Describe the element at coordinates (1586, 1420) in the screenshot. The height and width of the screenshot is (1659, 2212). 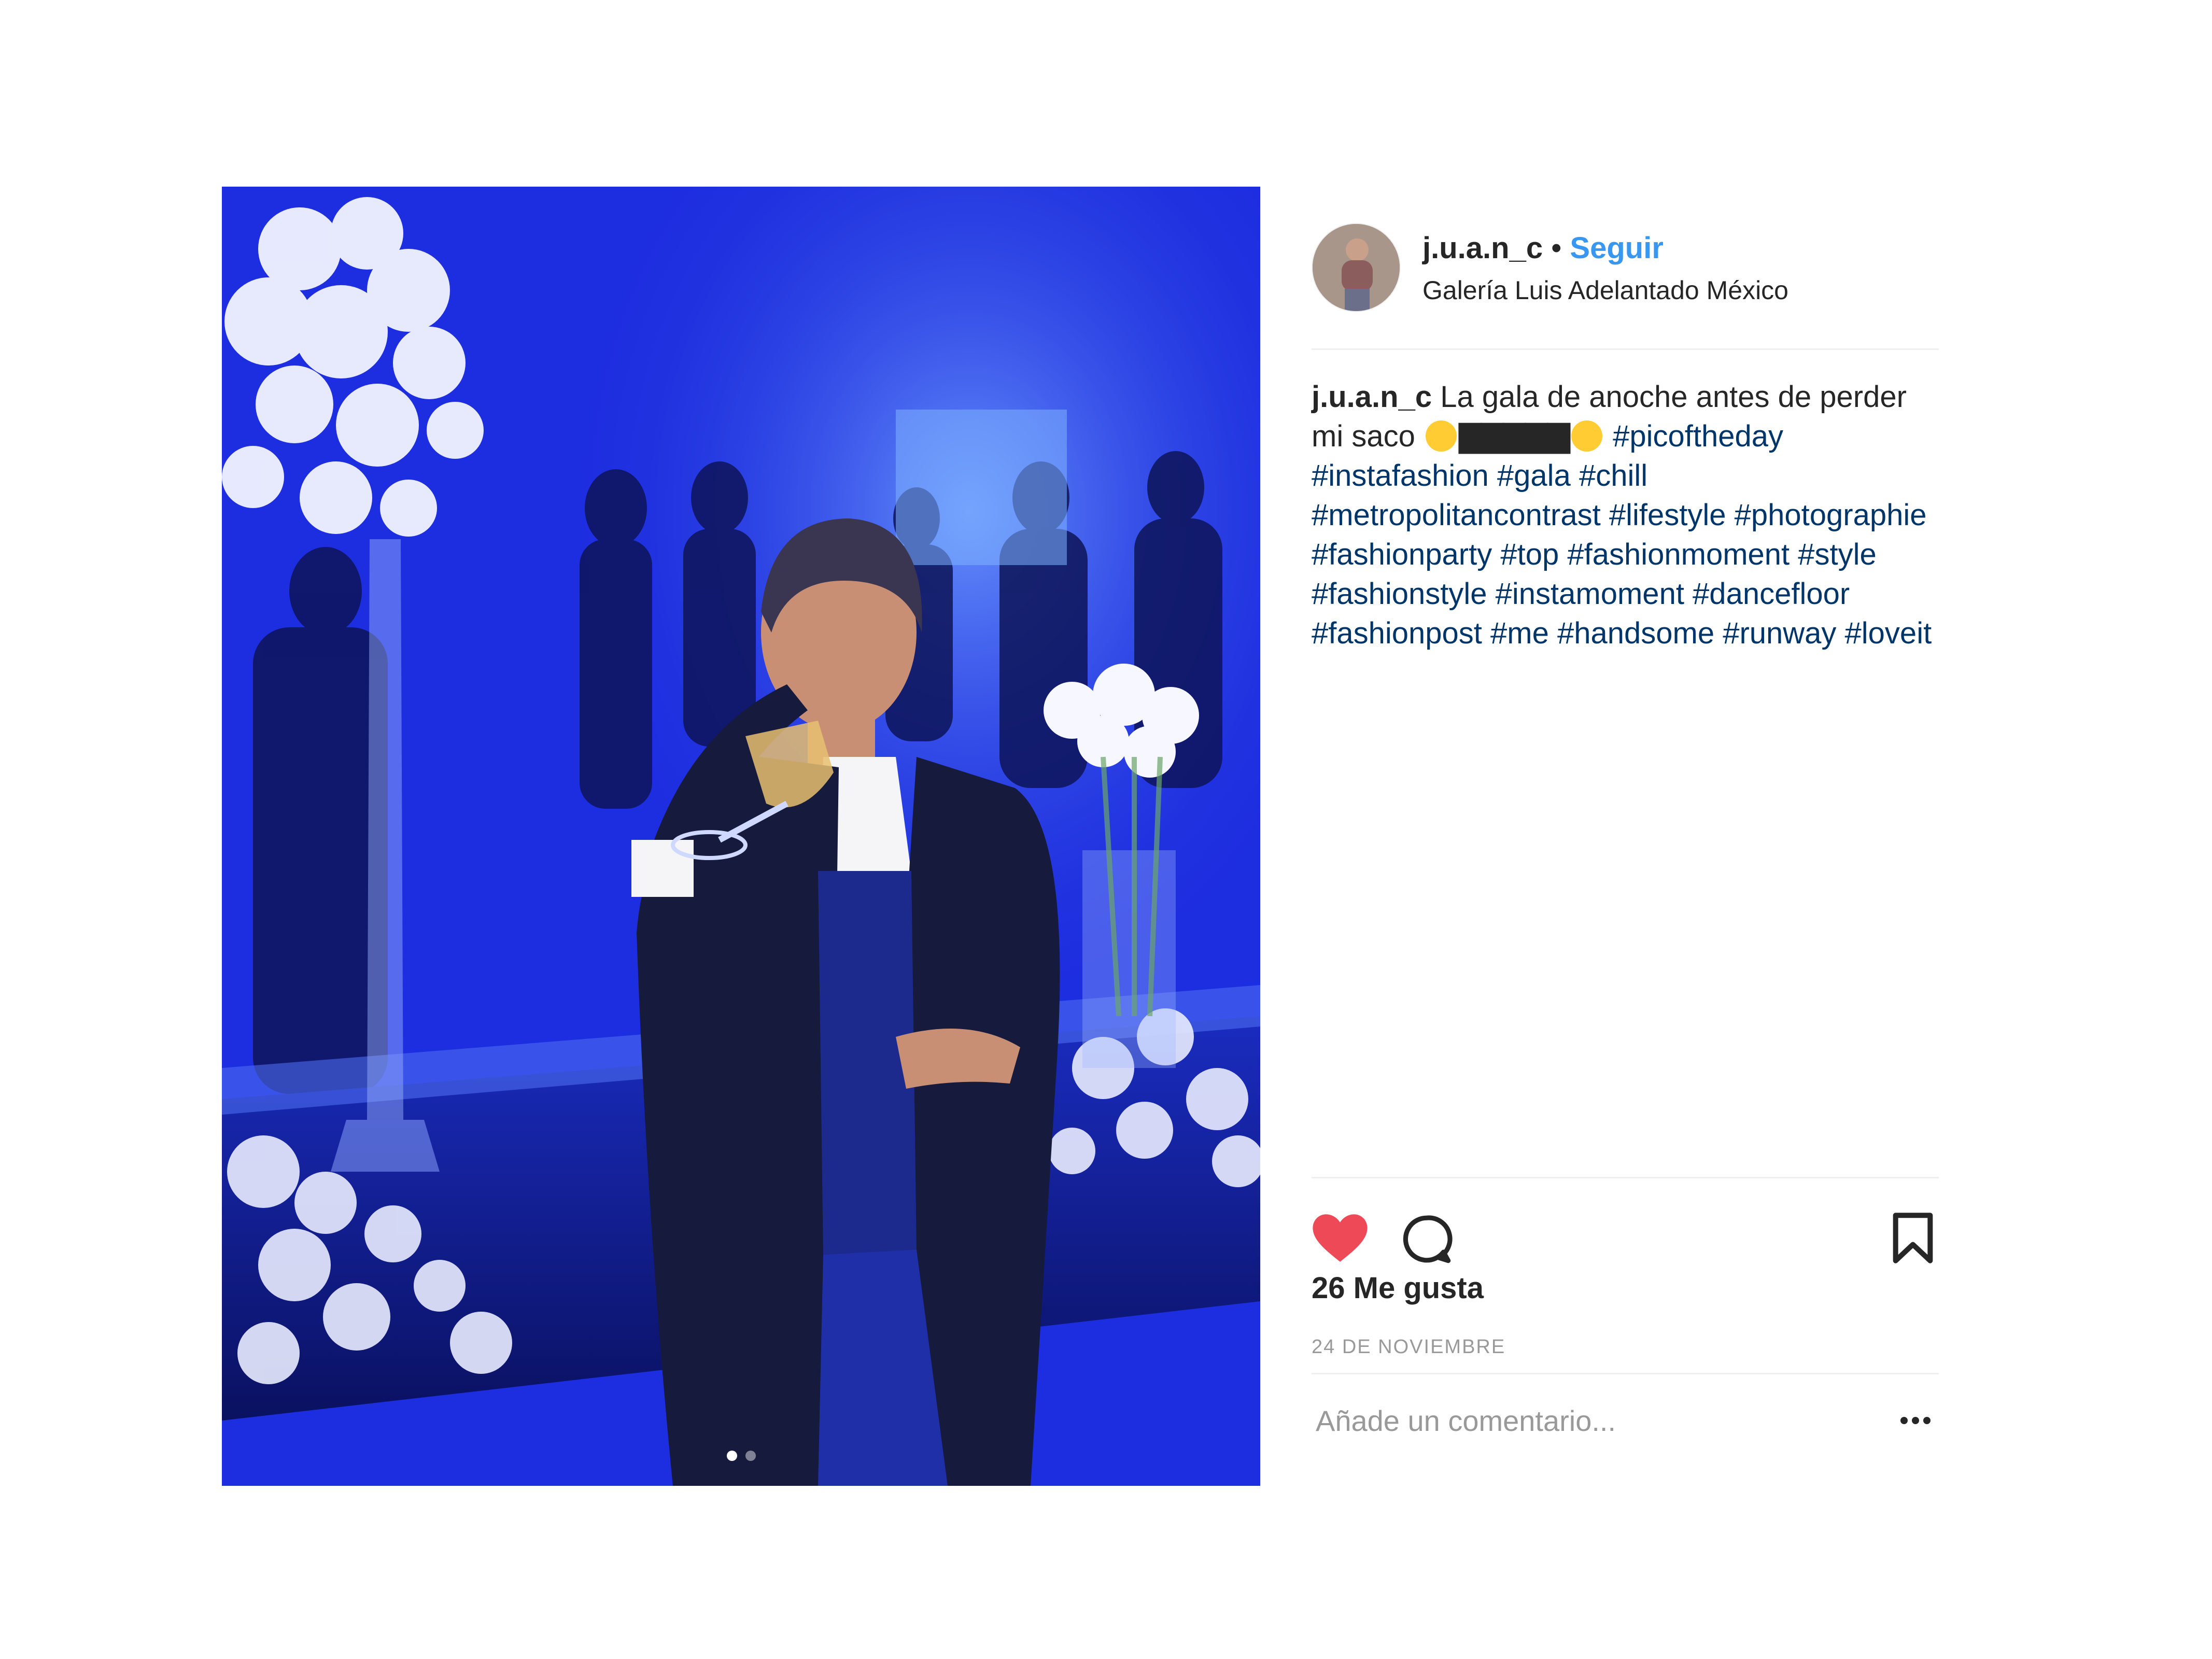
I see `comment-input` at that location.